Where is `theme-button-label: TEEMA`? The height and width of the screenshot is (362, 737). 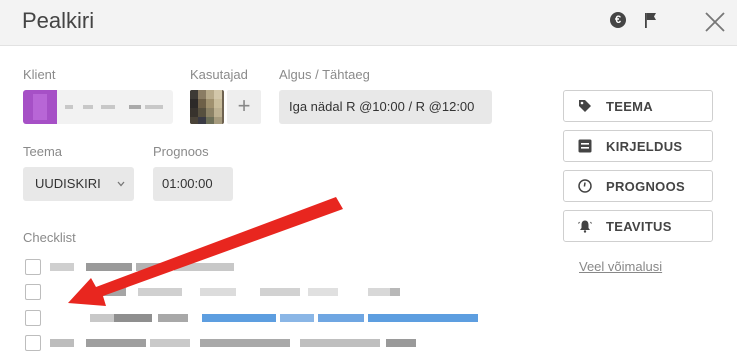
theme-button-label: TEEMA is located at coordinates (629, 106).